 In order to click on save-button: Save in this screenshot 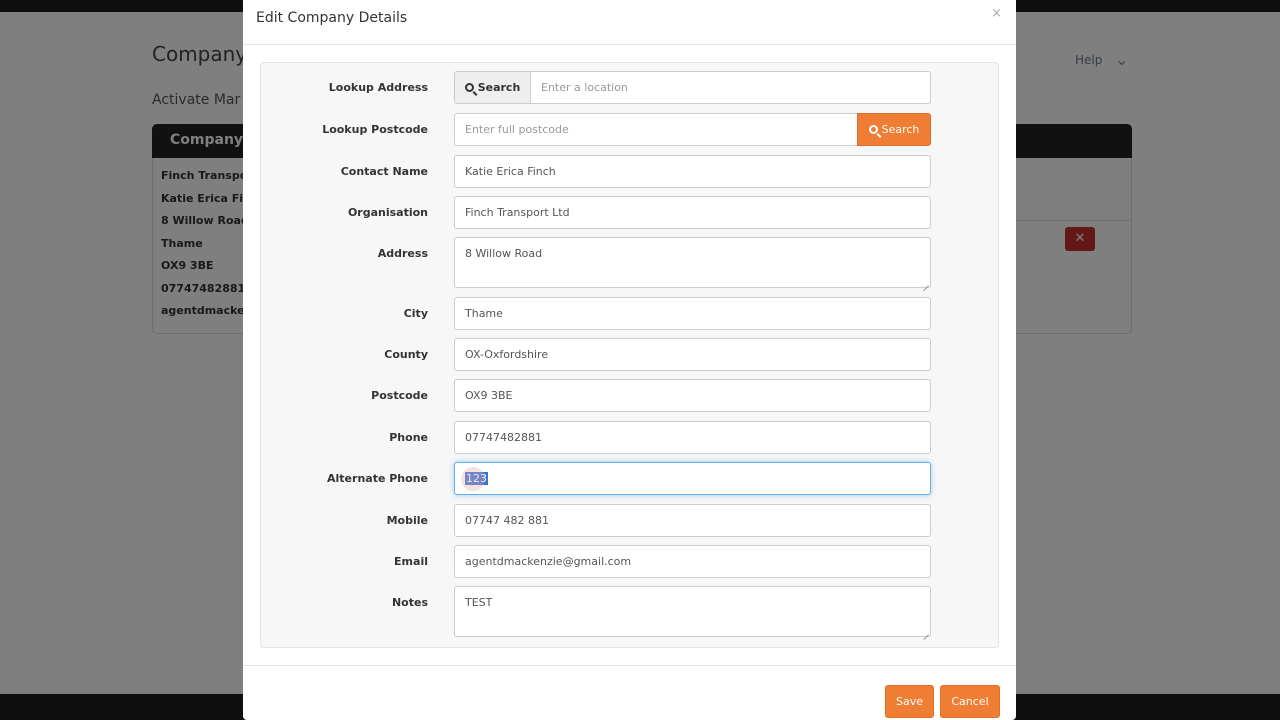, I will do `click(909, 701)`.